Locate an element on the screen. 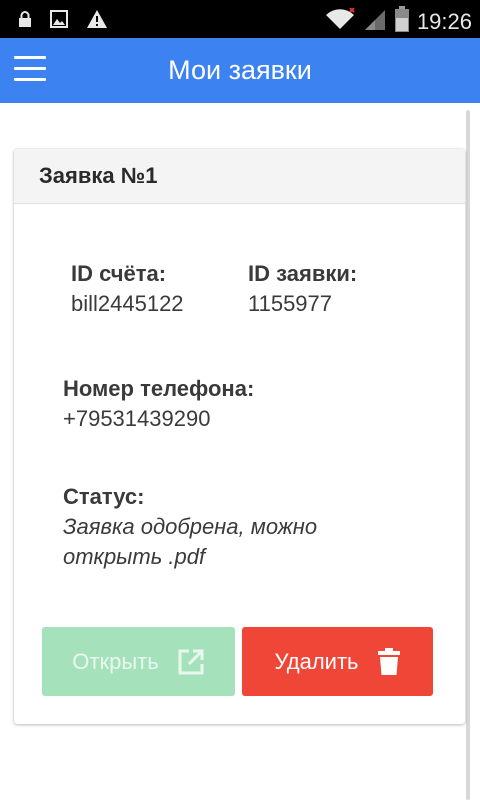 Image resolution: width=480 pixels, height=800 pixels. bill-id-label: ID счёта: is located at coordinates (119, 273).